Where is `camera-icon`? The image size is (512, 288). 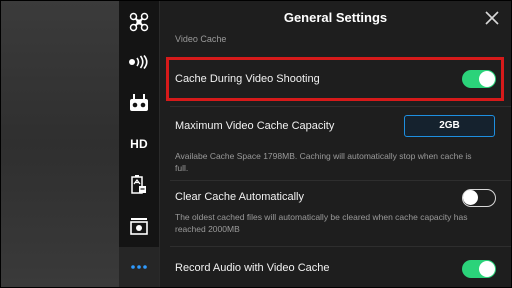 camera-icon is located at coordinates (139, 226).